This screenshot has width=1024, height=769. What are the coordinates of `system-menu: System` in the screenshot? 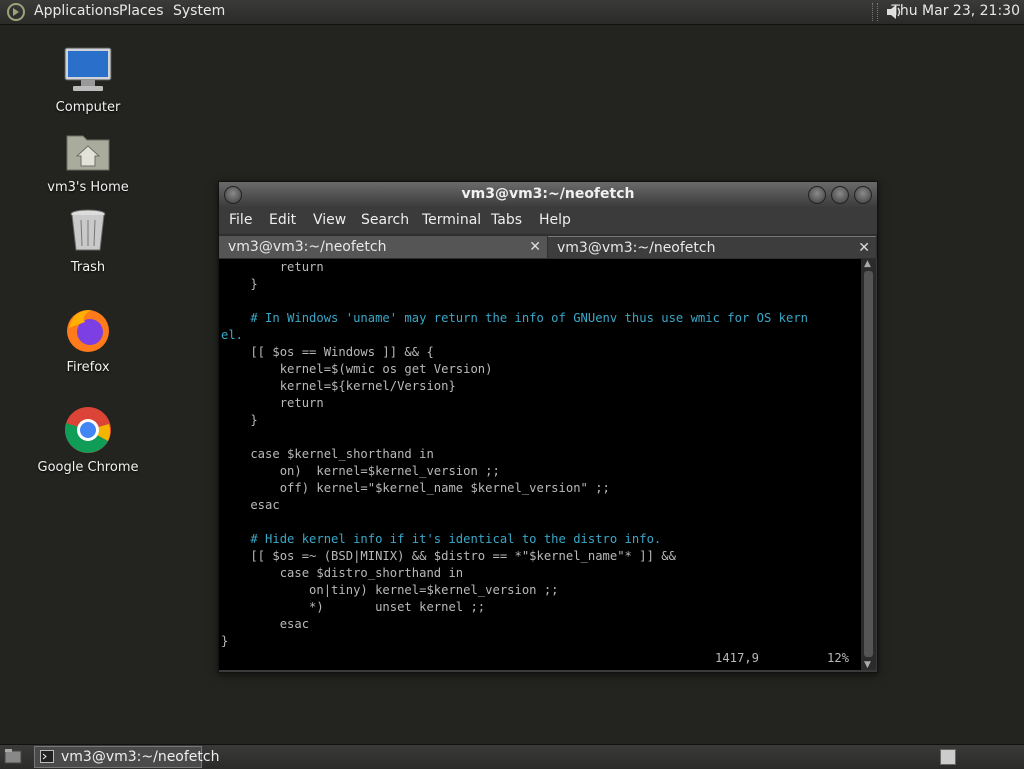 It's located at (199, 11).